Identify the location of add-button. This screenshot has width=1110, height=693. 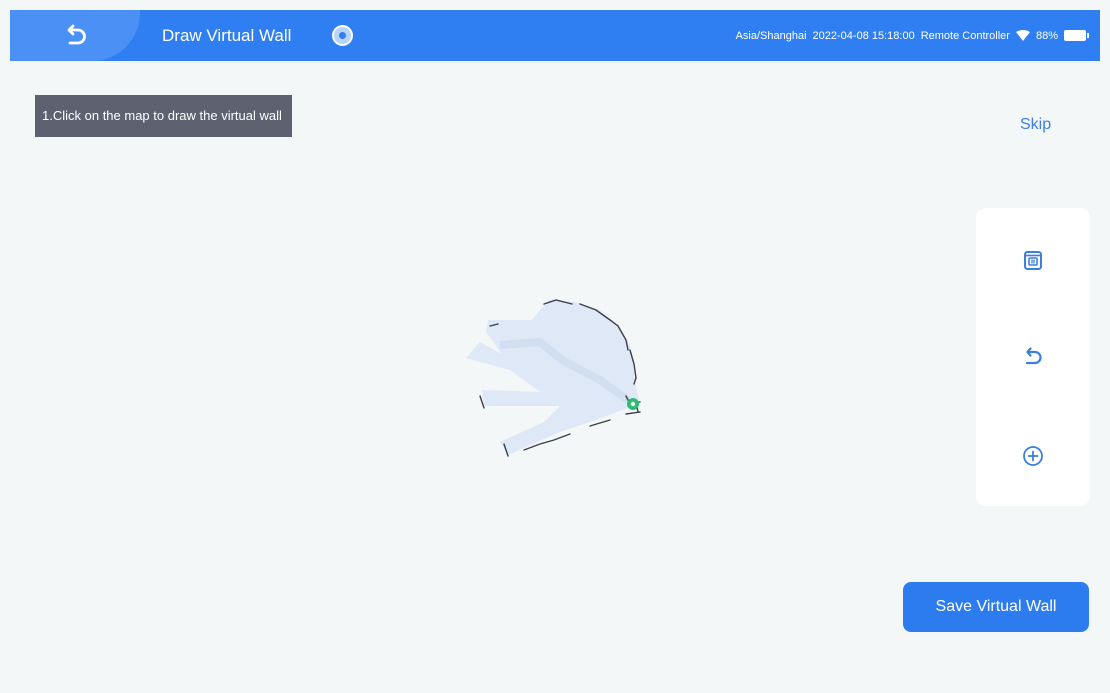
(1033, 456).